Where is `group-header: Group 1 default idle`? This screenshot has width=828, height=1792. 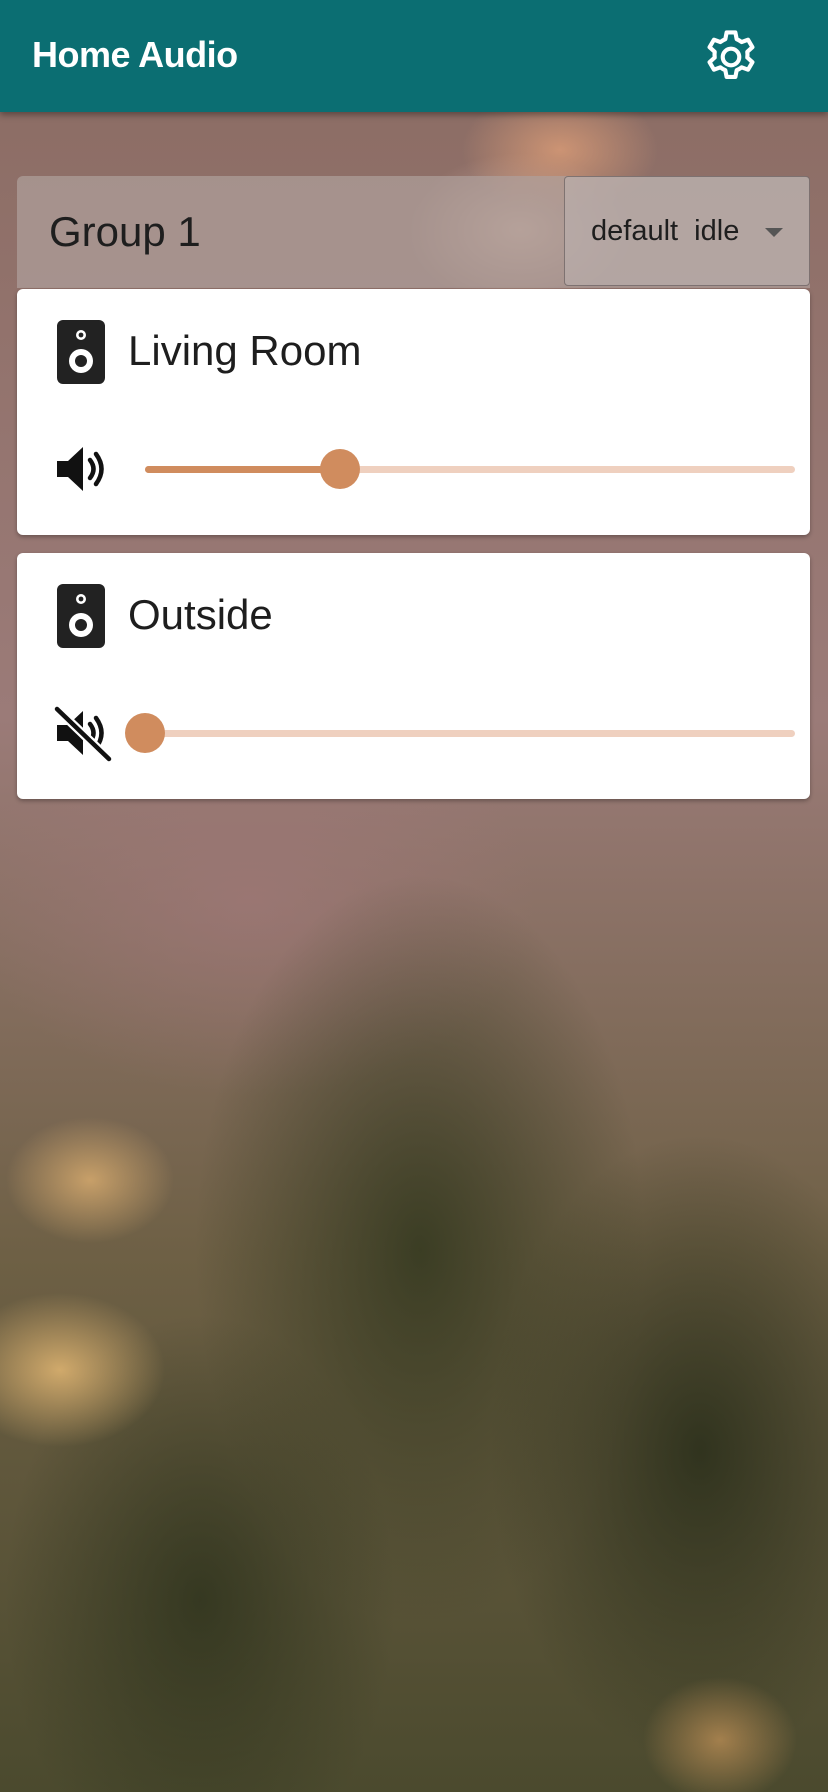 group-header: Group 1 default idle is located at coordinates (413, 232).